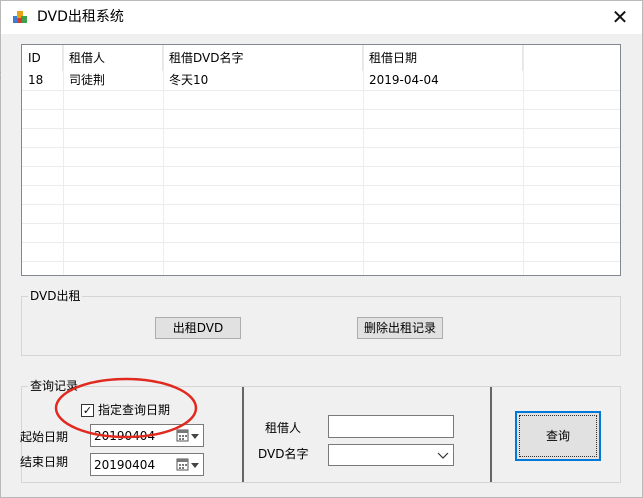  I want to click on chevron-down-icon, so click(443, 455).